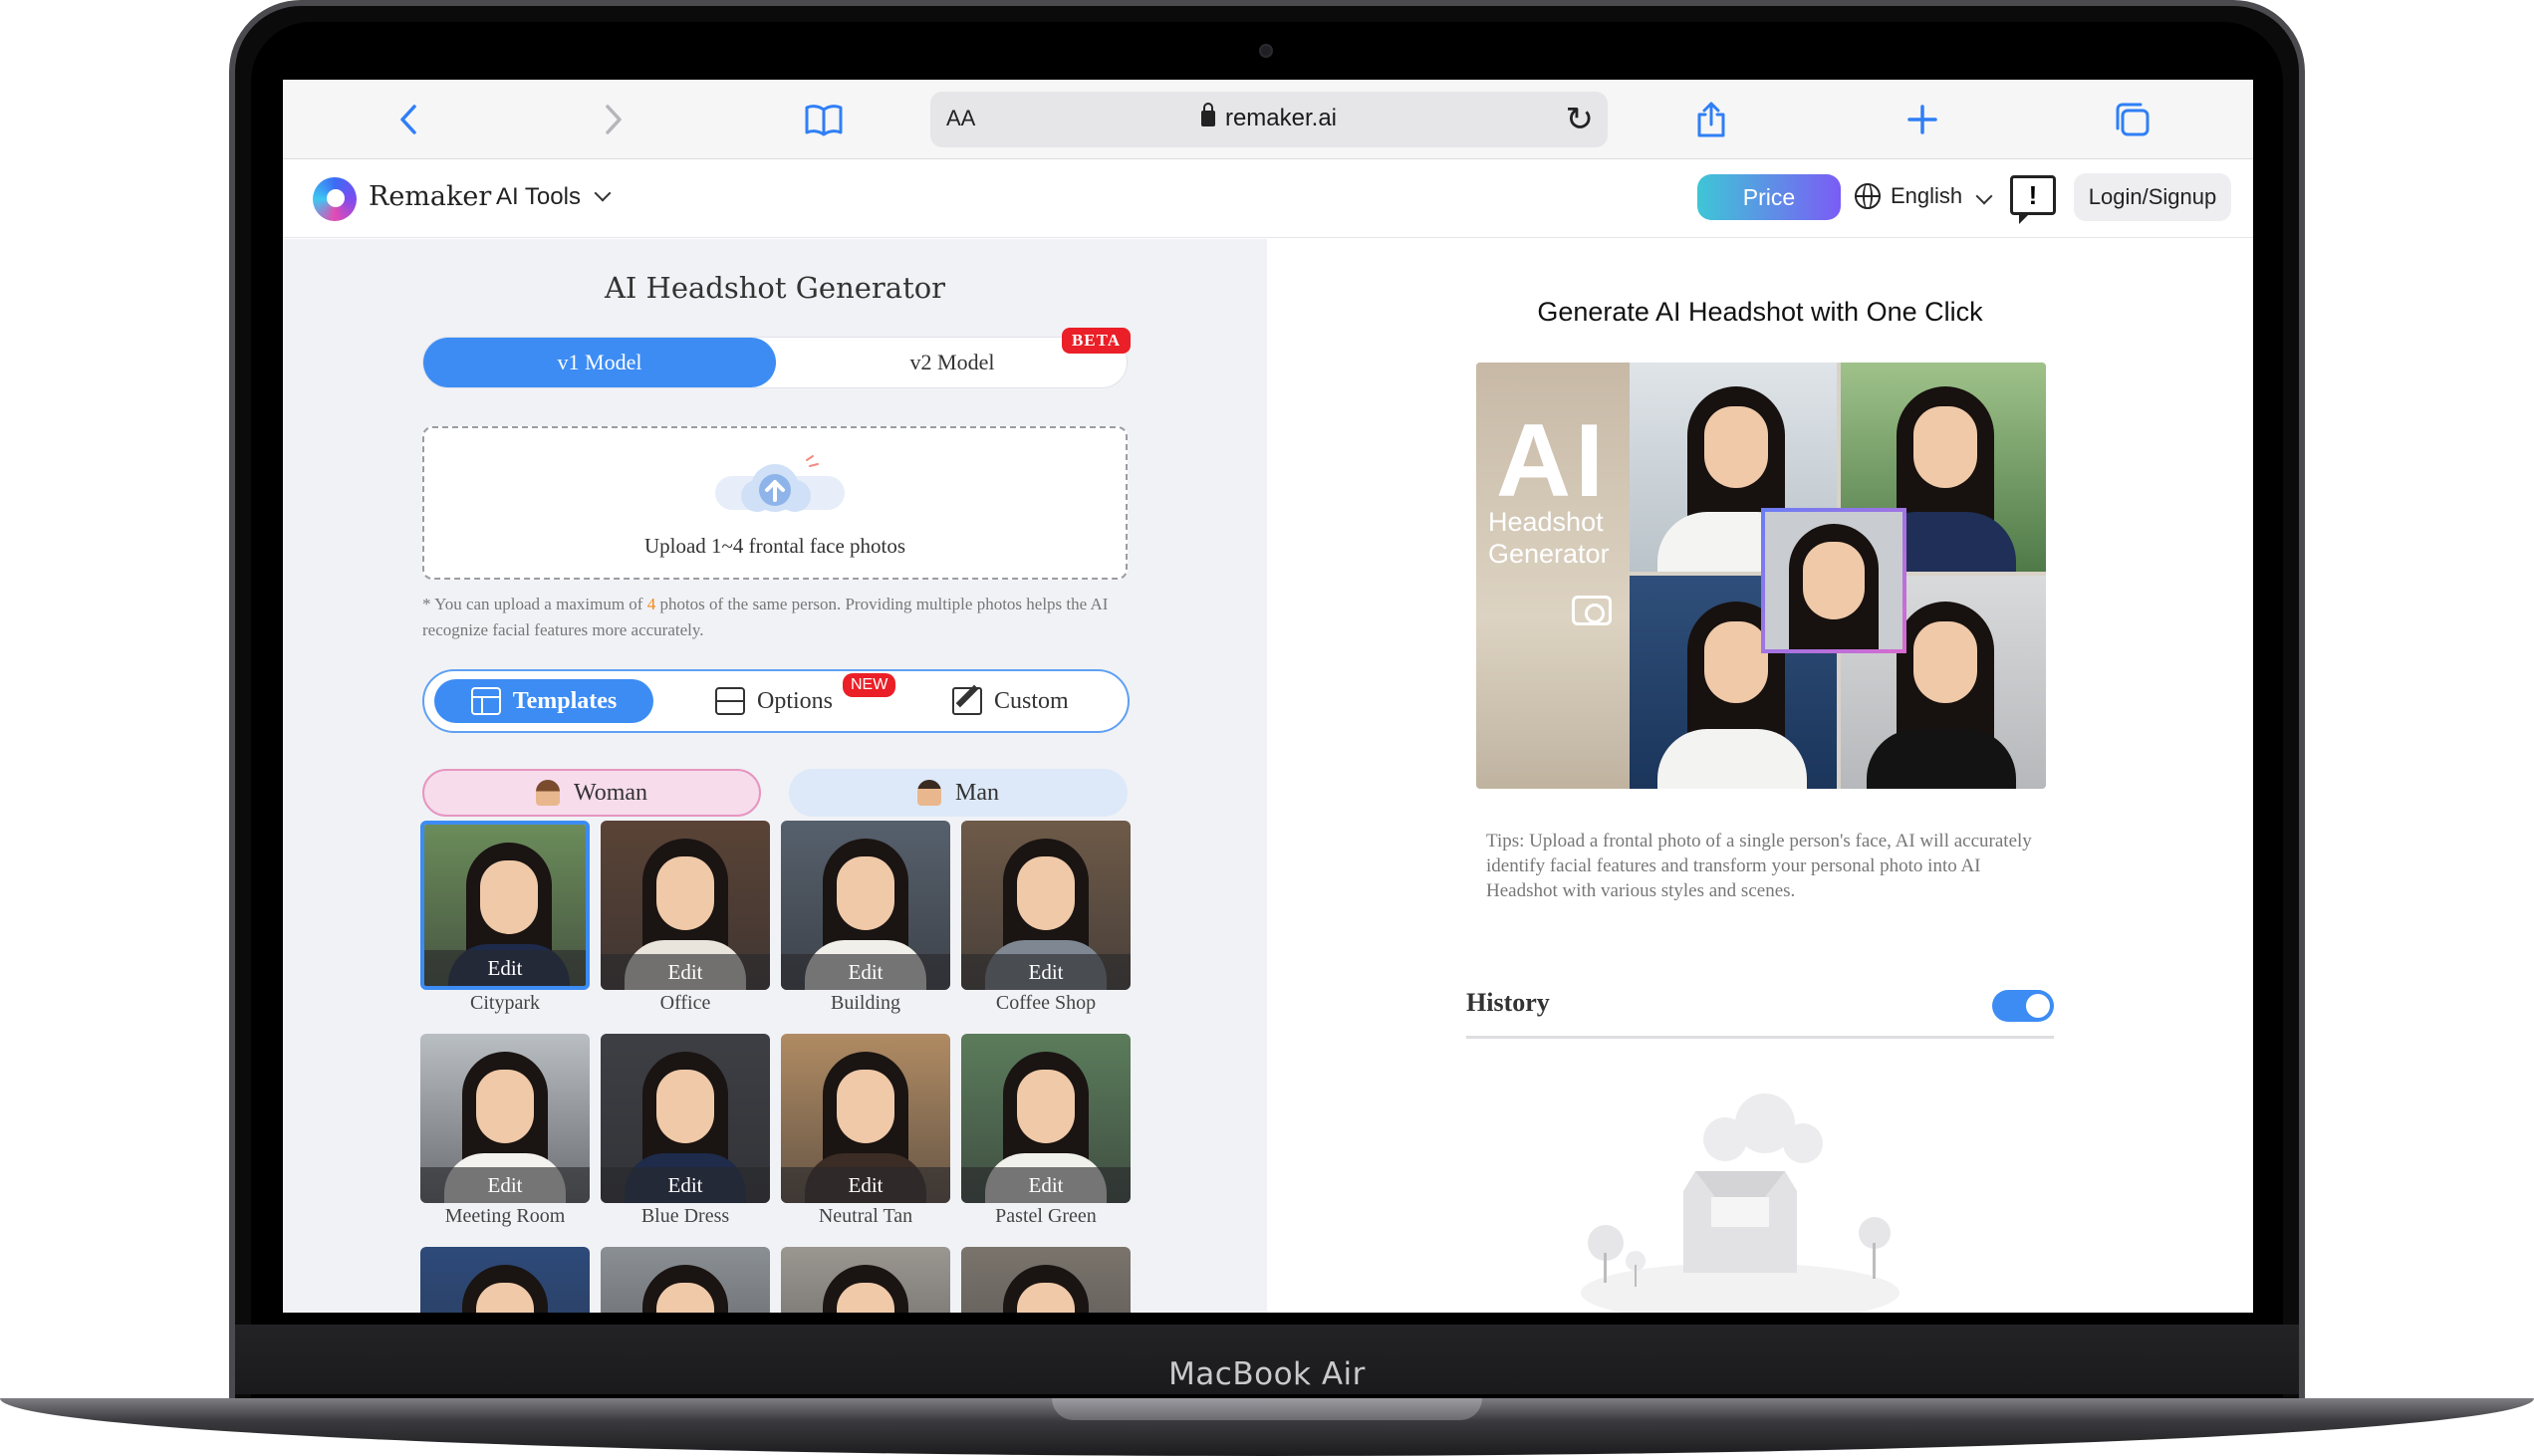  Describe the element at coordinates (600, 362) in the screenshot. I see `v1-model-tab: v1 Model` at that location.